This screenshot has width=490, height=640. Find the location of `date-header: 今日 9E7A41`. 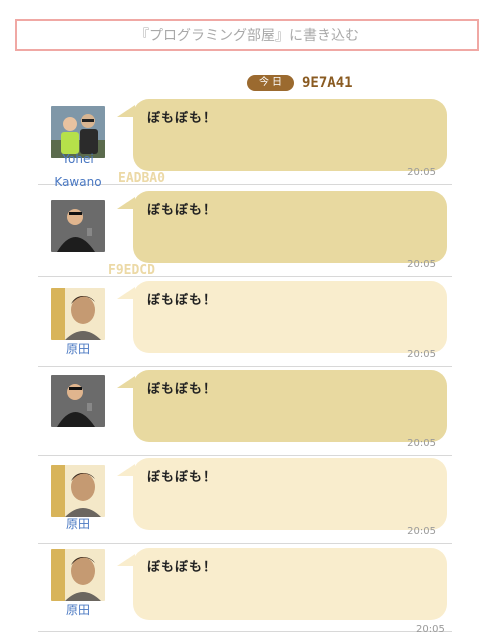

date-header: 今日 9E7A41 is located at coordinates (300, 83).